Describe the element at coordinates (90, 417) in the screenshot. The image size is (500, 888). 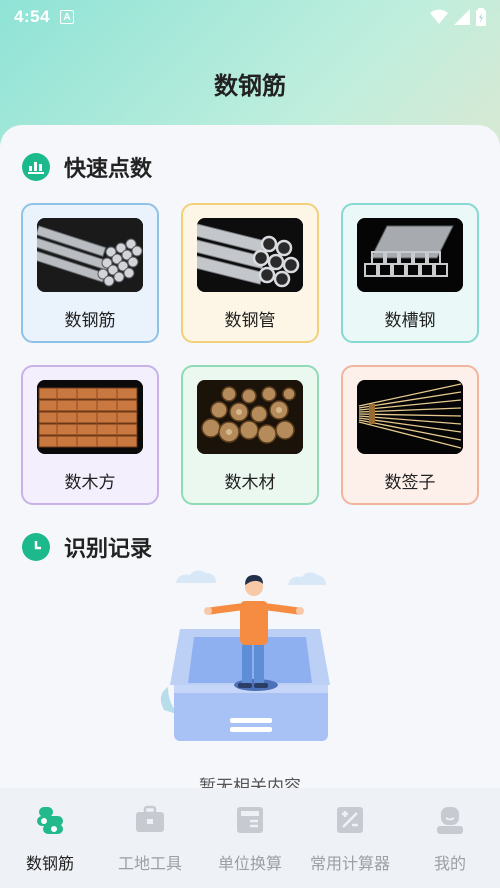
I see `timber-square-image` at that location.